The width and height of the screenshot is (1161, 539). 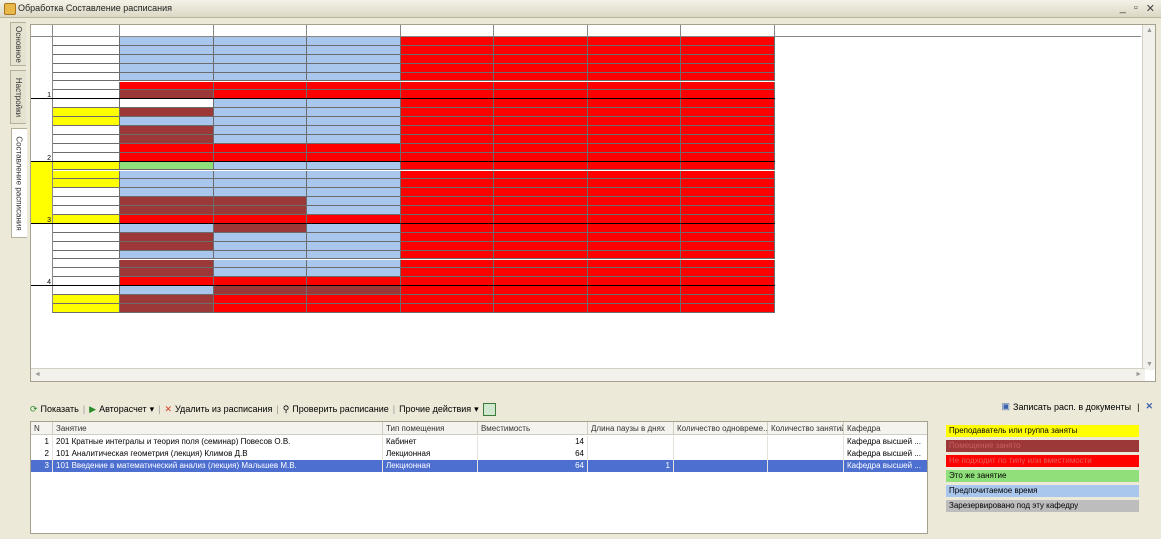 I want to click on restore-icon: ▫, so click(x=1136, y=8).